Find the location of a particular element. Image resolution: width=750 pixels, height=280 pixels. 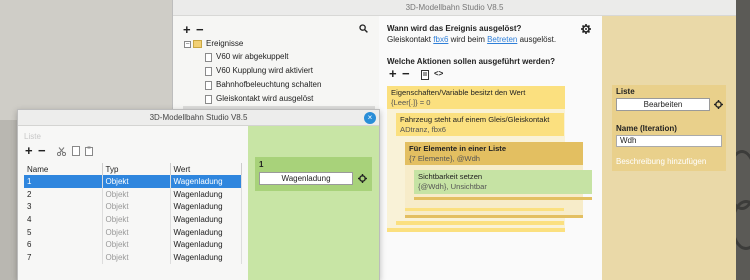

tree-item-event-selected: Gleiskontakt wird ausgelöst is located at coordinates (264, 99).